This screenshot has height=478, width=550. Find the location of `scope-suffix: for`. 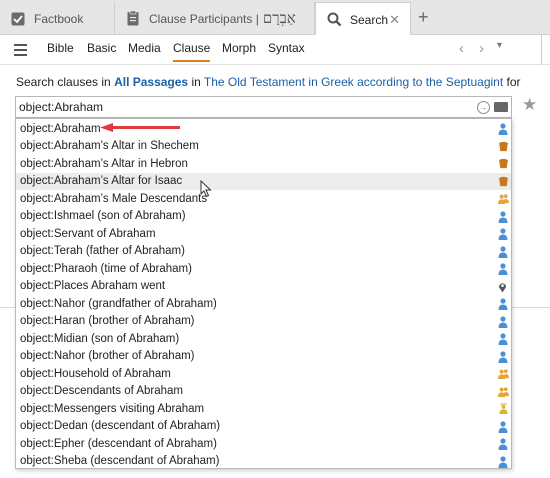

scope-suffix: for is located at coordinates (512, 82).